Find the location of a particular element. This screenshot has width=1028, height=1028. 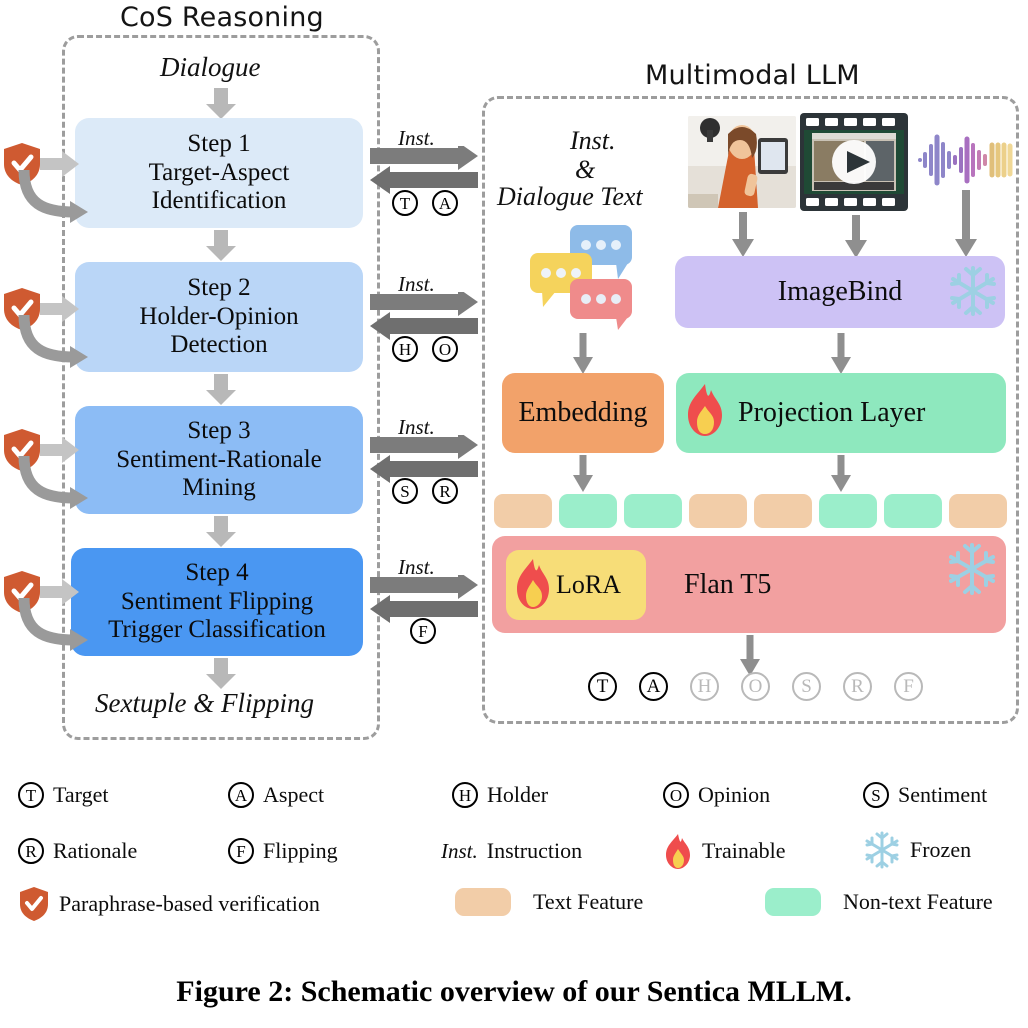

step-4-name-line1: Sentiment Flipping is located at coordinates (217, 601).